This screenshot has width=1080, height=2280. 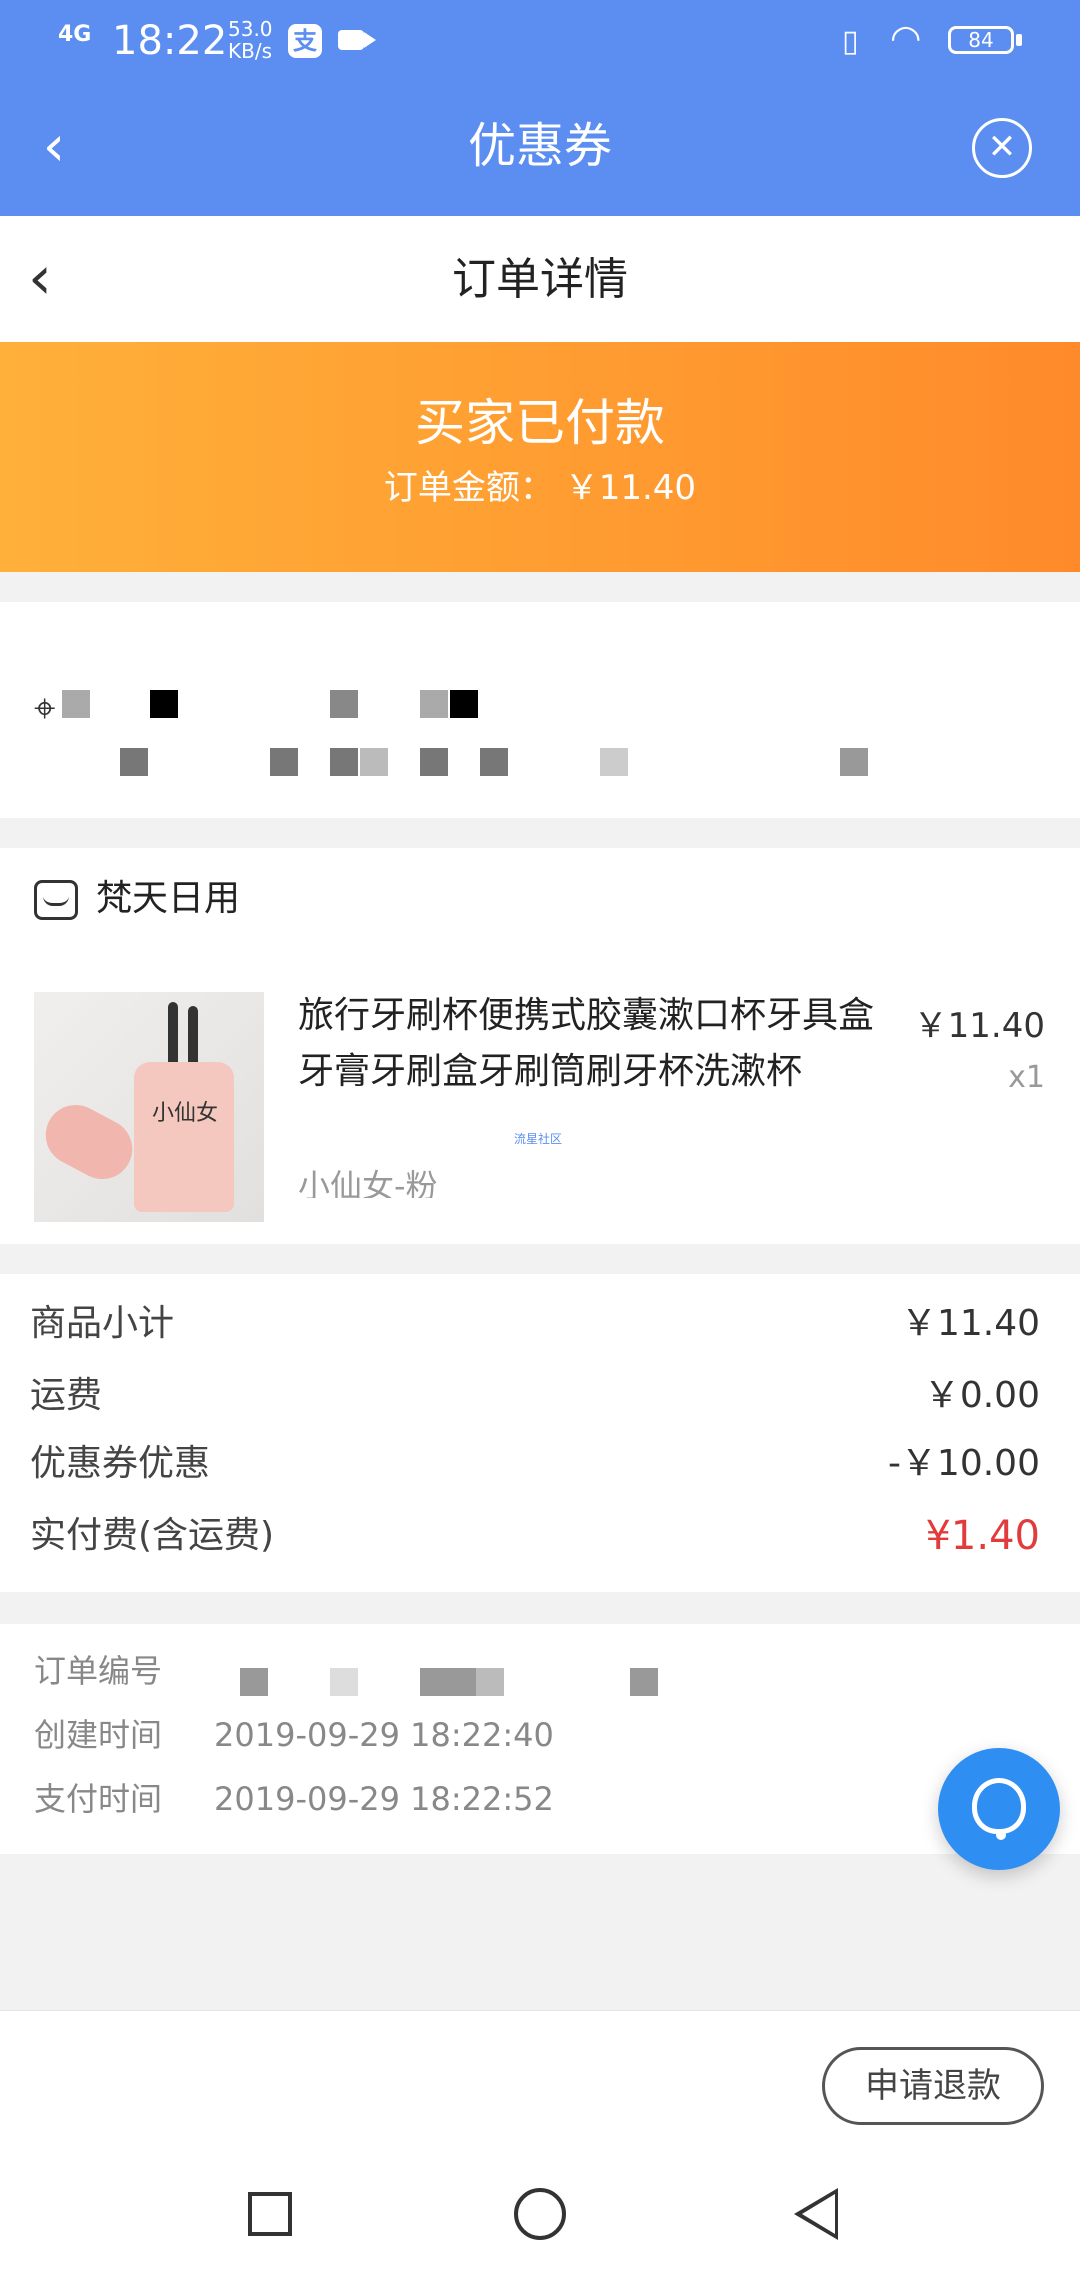 I want to click on shipping-address: ⌖, so click(x=540, y=710).